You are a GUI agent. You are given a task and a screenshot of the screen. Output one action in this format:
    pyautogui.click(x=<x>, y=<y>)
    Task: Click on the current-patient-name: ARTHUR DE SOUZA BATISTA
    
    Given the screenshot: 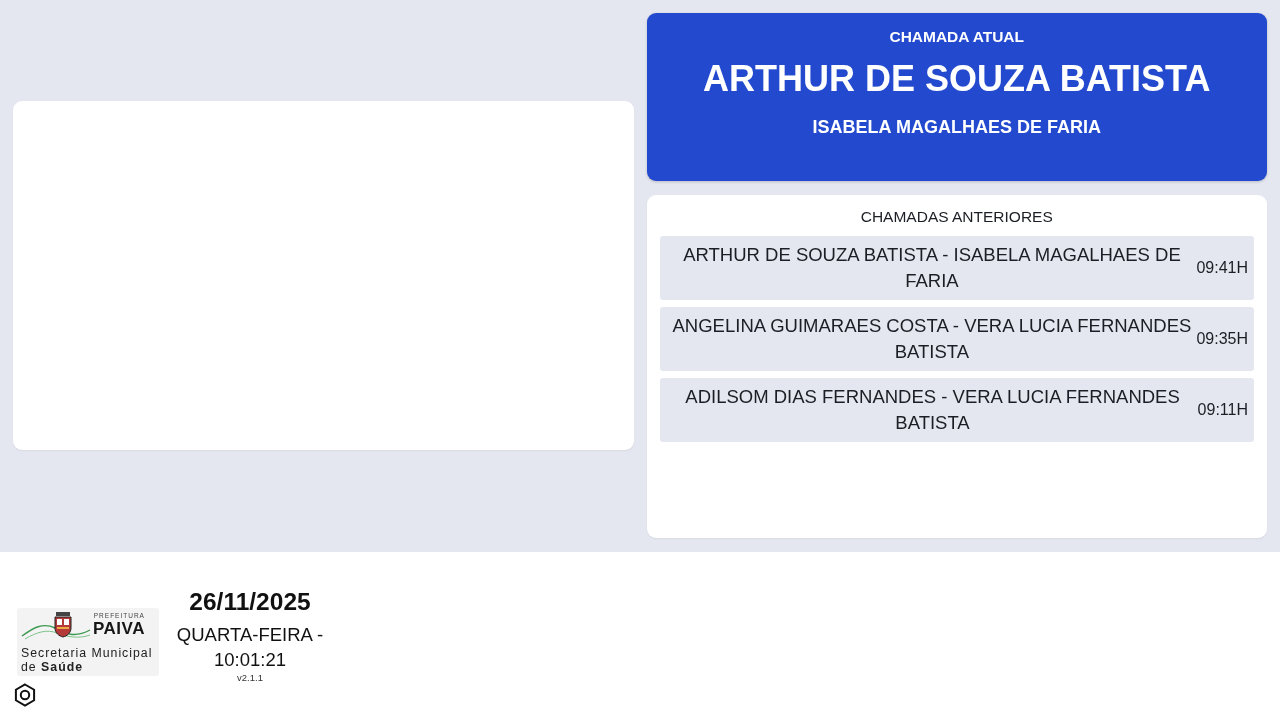 What is the action you would take?
    pyautogui.click(x=957, y=79)
    